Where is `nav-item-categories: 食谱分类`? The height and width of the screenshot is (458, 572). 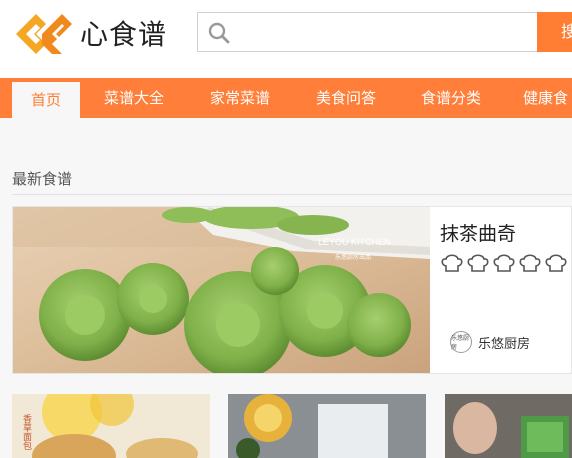
nav-item-categories: 食谱分类 is located at coordinates (451, 98).